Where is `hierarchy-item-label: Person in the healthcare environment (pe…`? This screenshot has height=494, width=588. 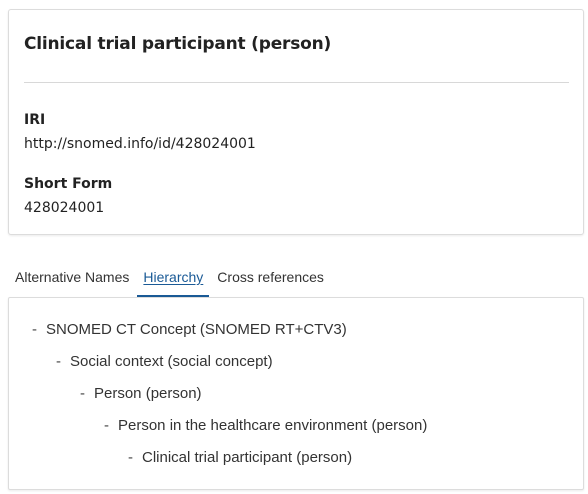
hierarchy-item-label: Person in the healthcare environment (pe… is located at coordinates (273, 425).